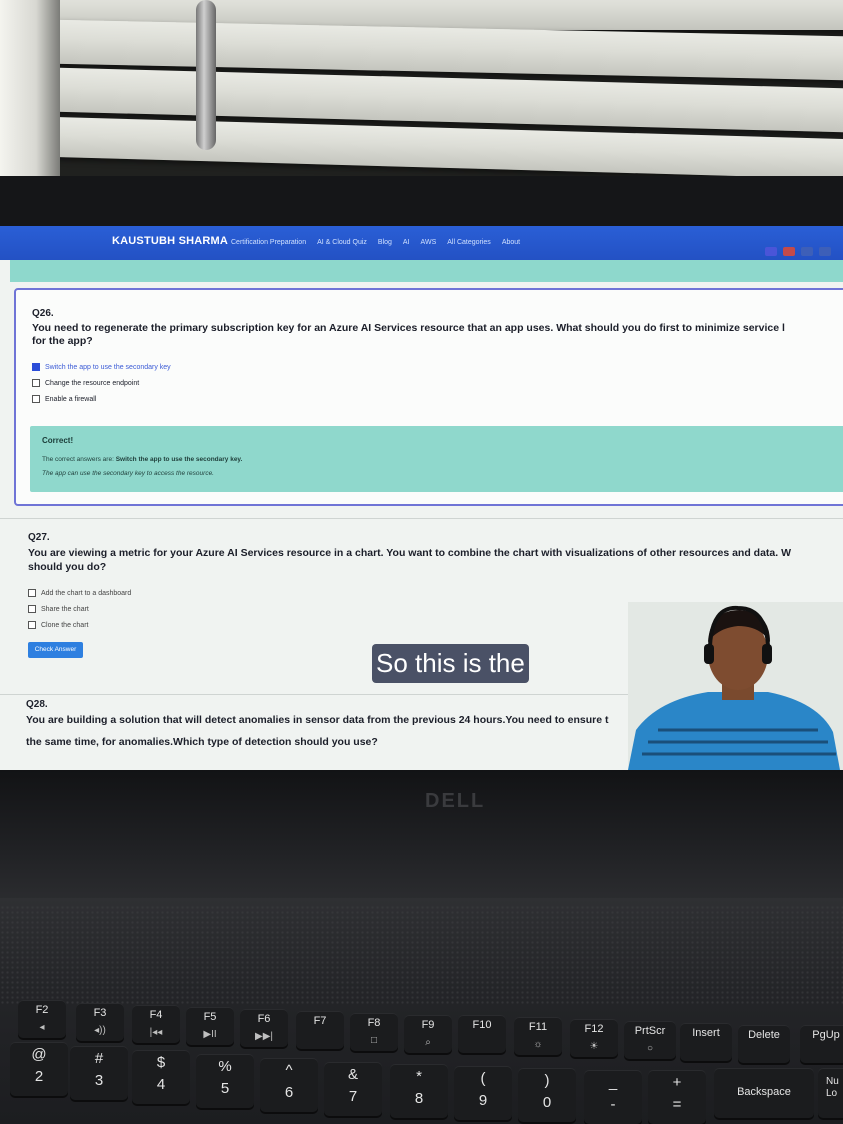 Image resolution: width=843 pixels, height=1124 pixels. I want to click on key-symbol: ^, so click(289, 1070).